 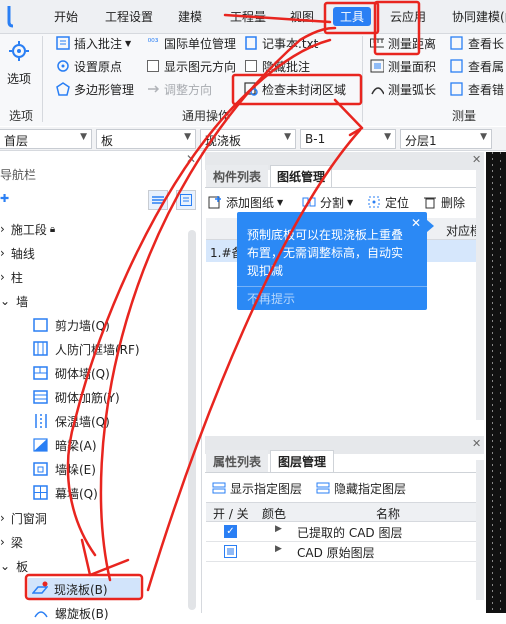 What do you see at coordinates (11, 277) in the screenshot?
I see `nav-item-column: › 柱` at bounding box center [11, 277].